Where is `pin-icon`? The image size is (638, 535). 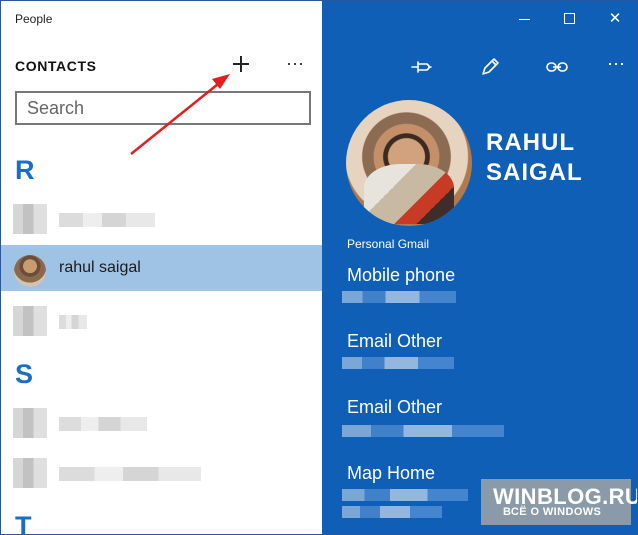
pin-icon is located at coordinates (421, 67).